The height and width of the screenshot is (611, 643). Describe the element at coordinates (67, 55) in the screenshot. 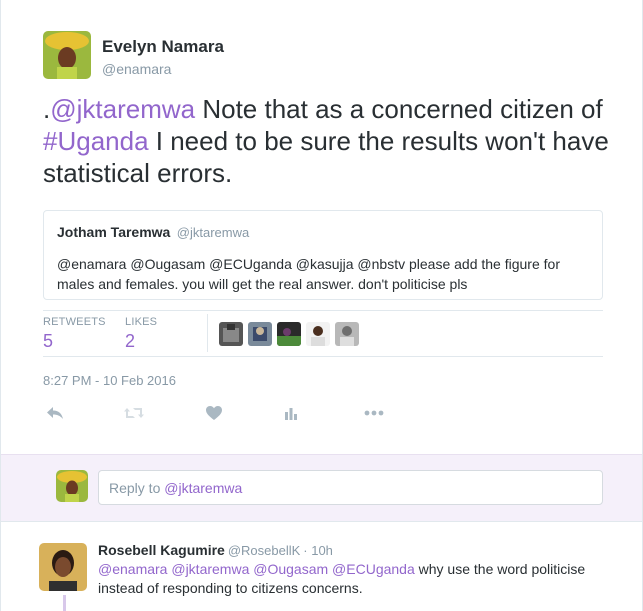

I see `author-avatar` at that location.